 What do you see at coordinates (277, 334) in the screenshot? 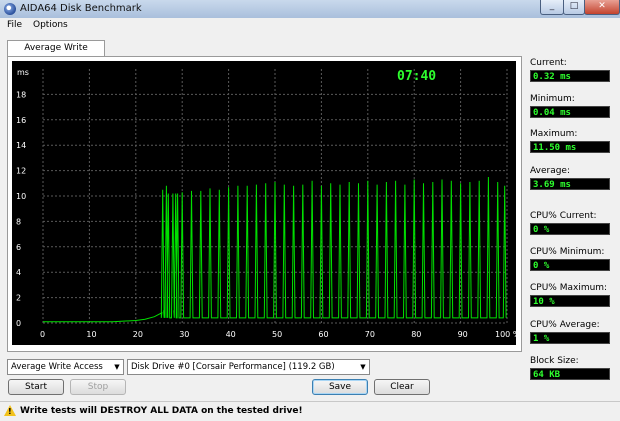
I see `x-tick-label: 50` at bounding box center [277, 334].